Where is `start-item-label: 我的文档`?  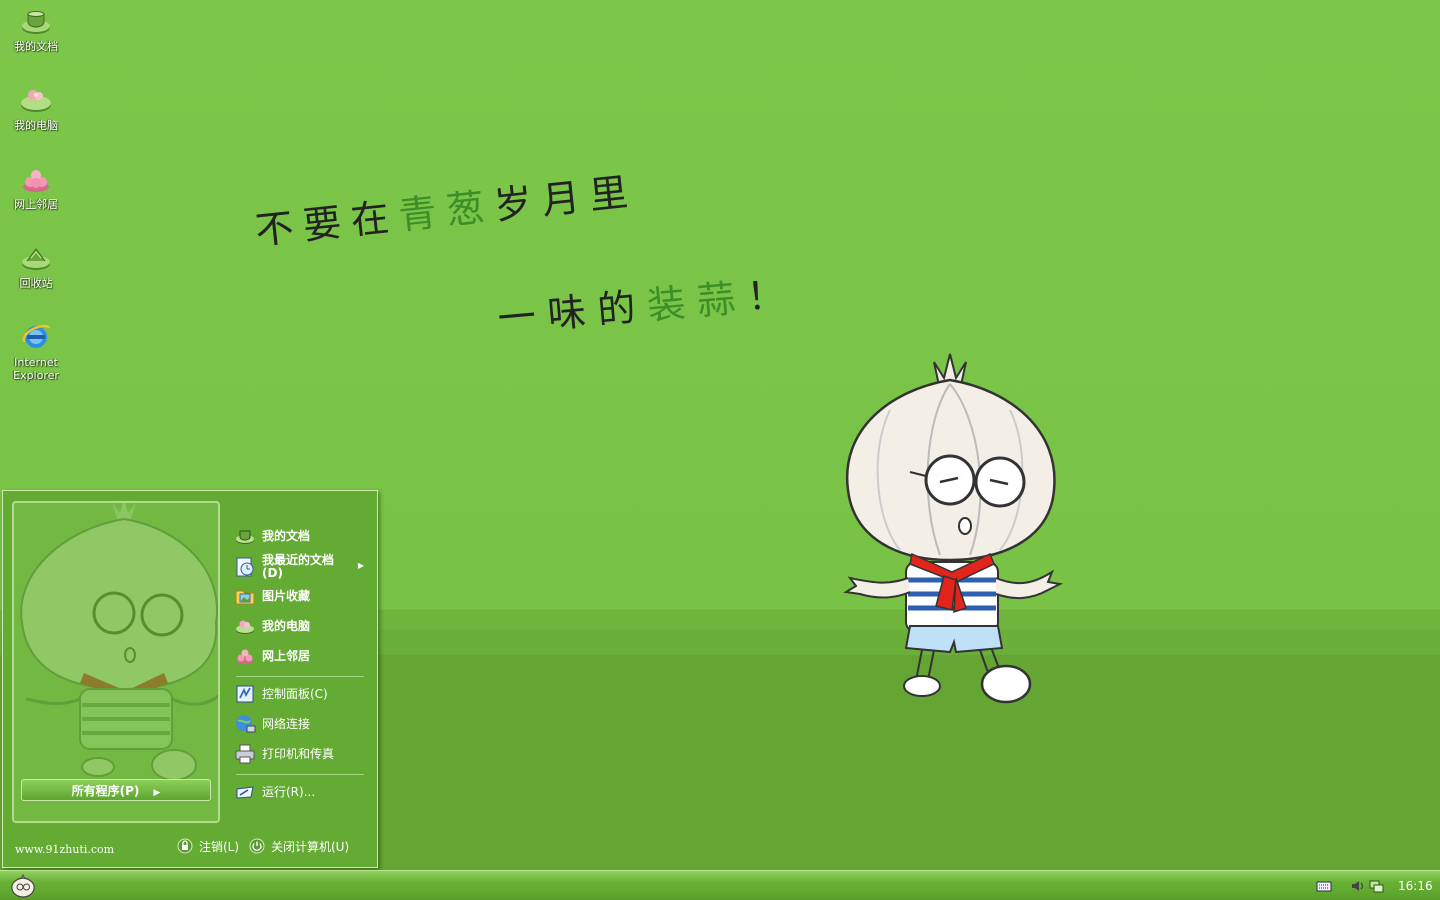
start-item-label: 我的文档 is located at coordinates (286, 535).